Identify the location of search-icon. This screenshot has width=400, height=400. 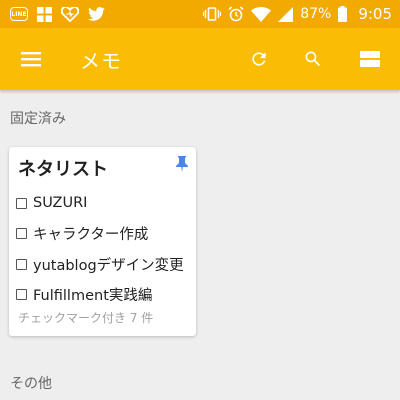
(313, 59).